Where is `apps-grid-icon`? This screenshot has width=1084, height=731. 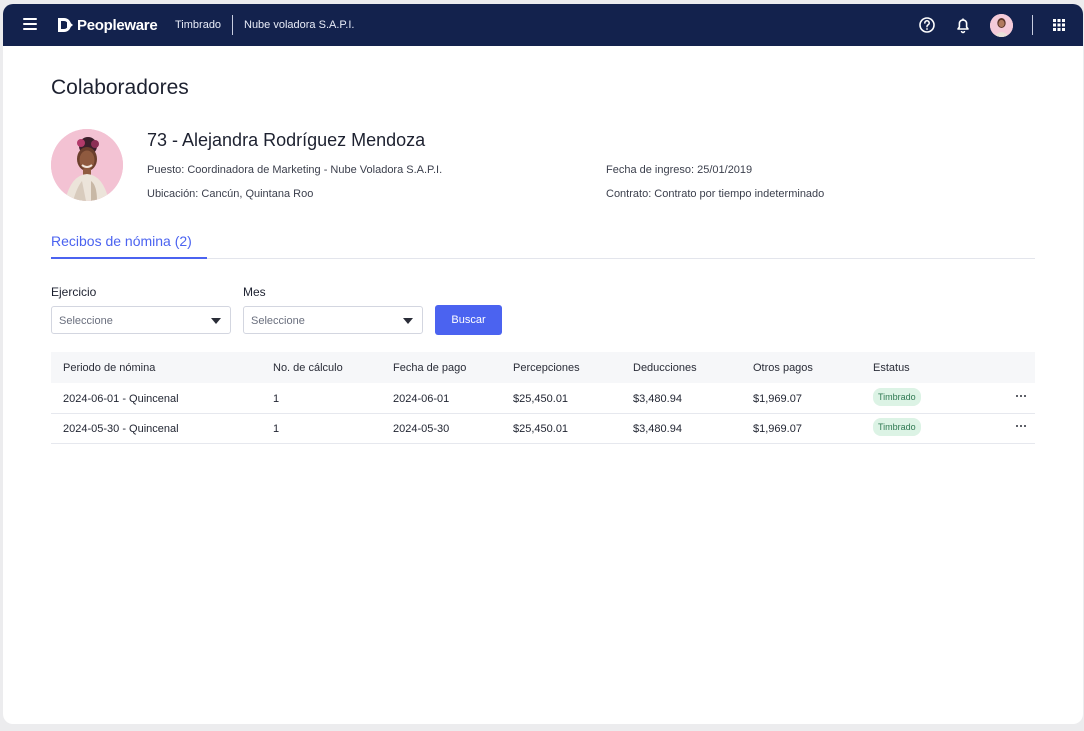
apps-grid-icon is located at coordinates (1059, 25).